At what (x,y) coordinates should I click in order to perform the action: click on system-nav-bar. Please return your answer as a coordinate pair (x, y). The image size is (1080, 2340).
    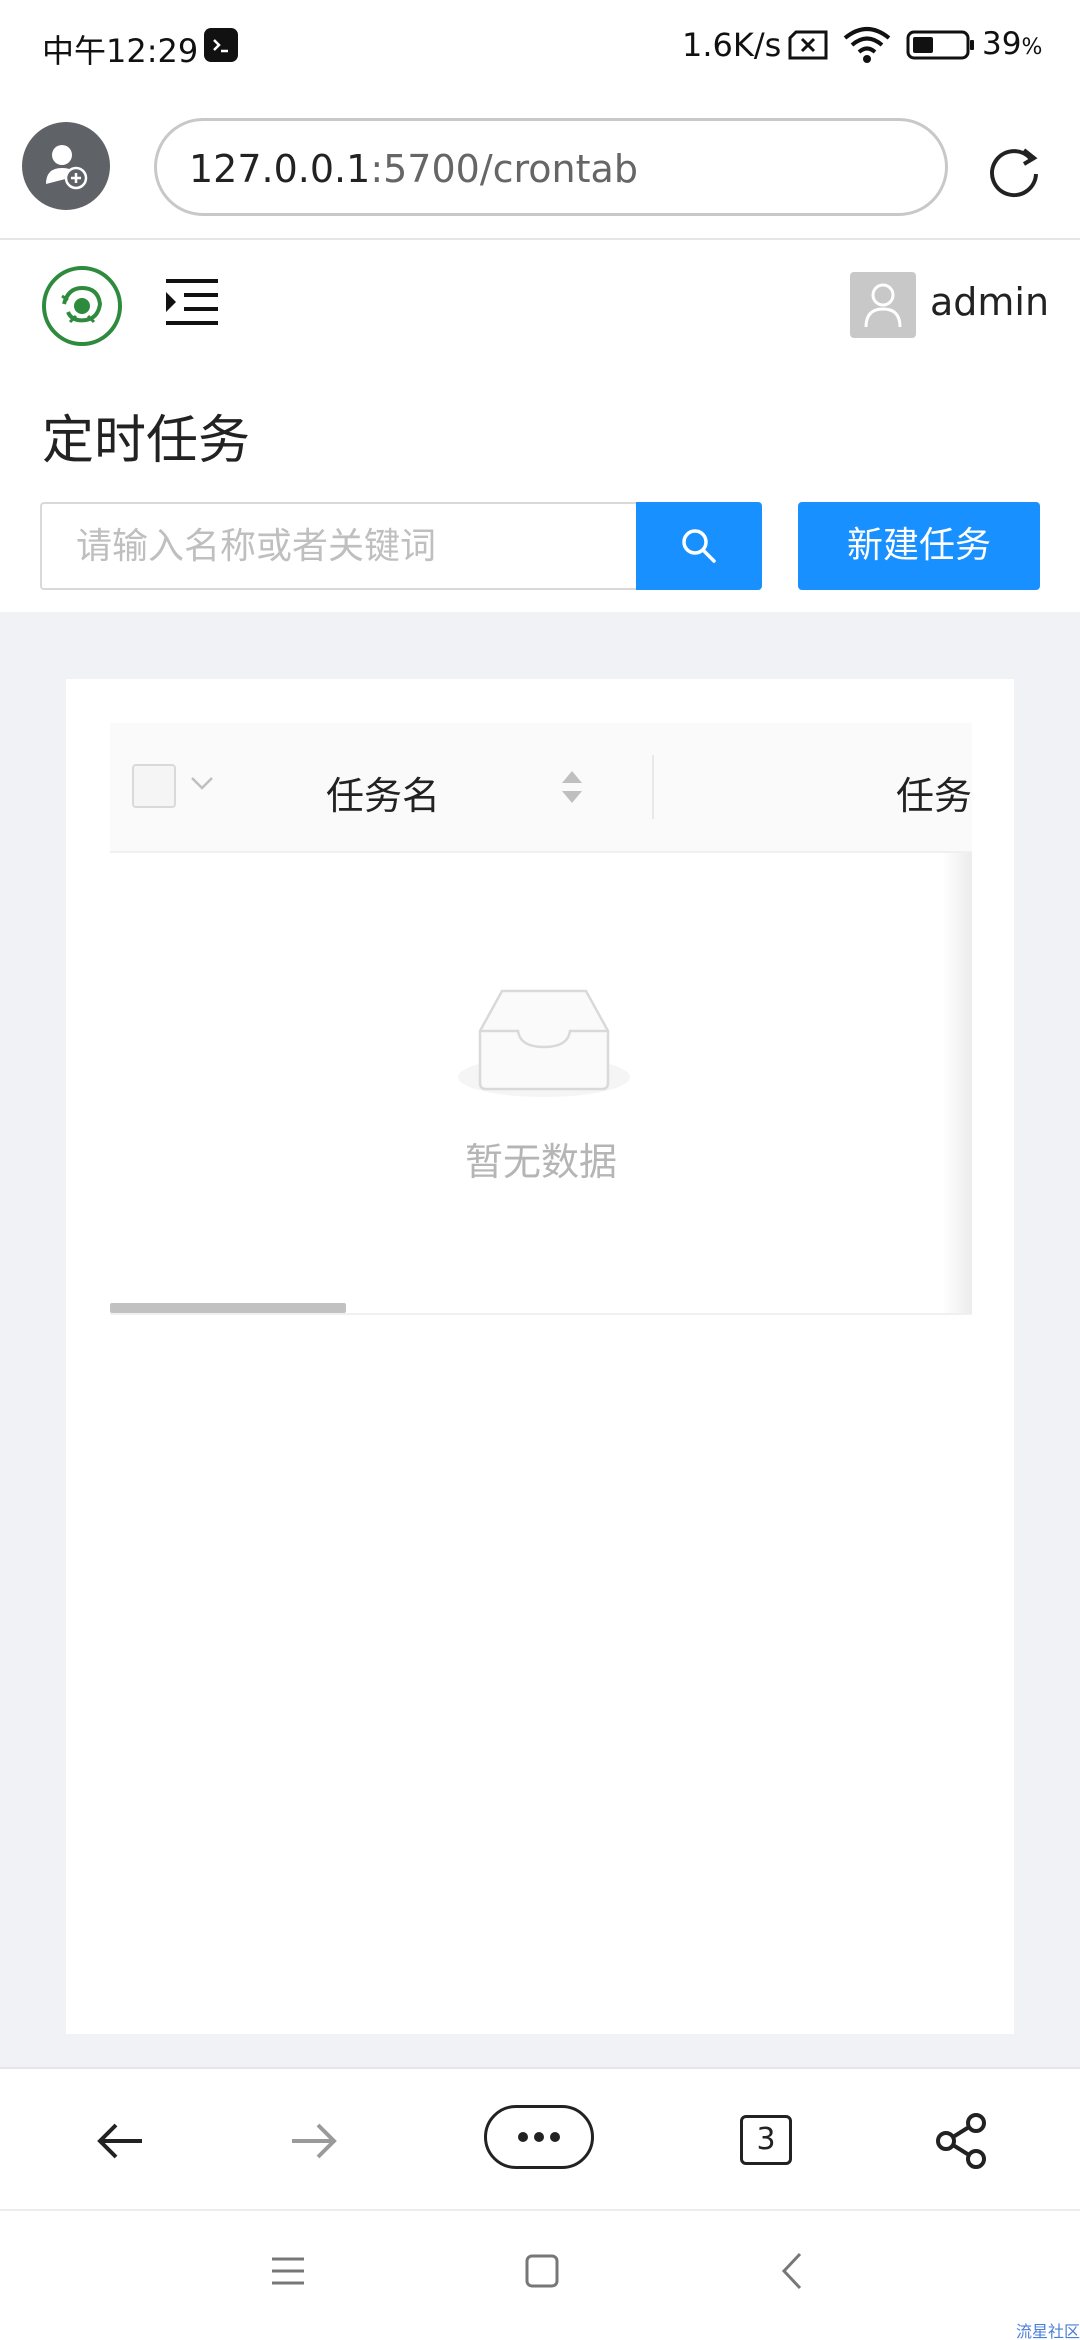
    Looking at the image, I should click on (540, 2275).